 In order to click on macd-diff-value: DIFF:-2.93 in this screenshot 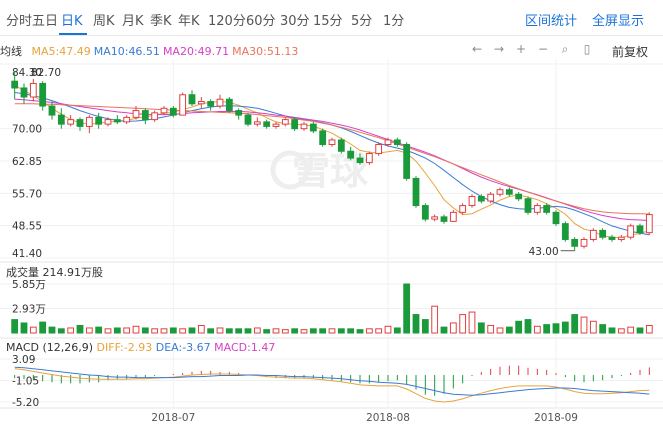, I will do `click(122, 347)`.